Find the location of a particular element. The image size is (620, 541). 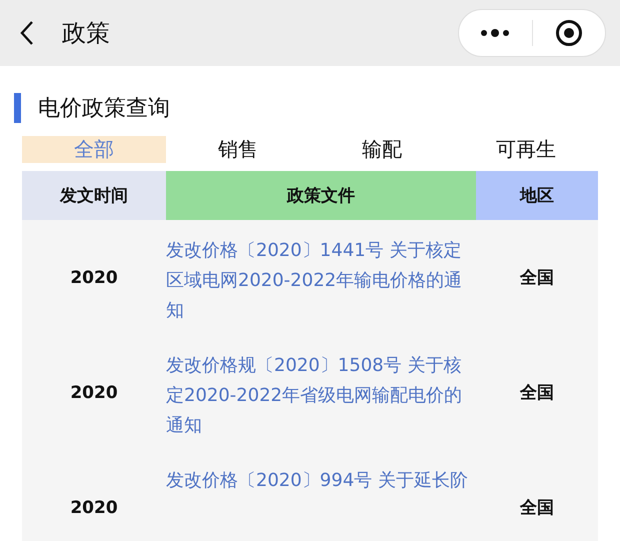

document-link: 发改价格〔2020〕1441号 关于核定区域电网2020-2022年输电价格的通知 is located at coordinates (321, 281).